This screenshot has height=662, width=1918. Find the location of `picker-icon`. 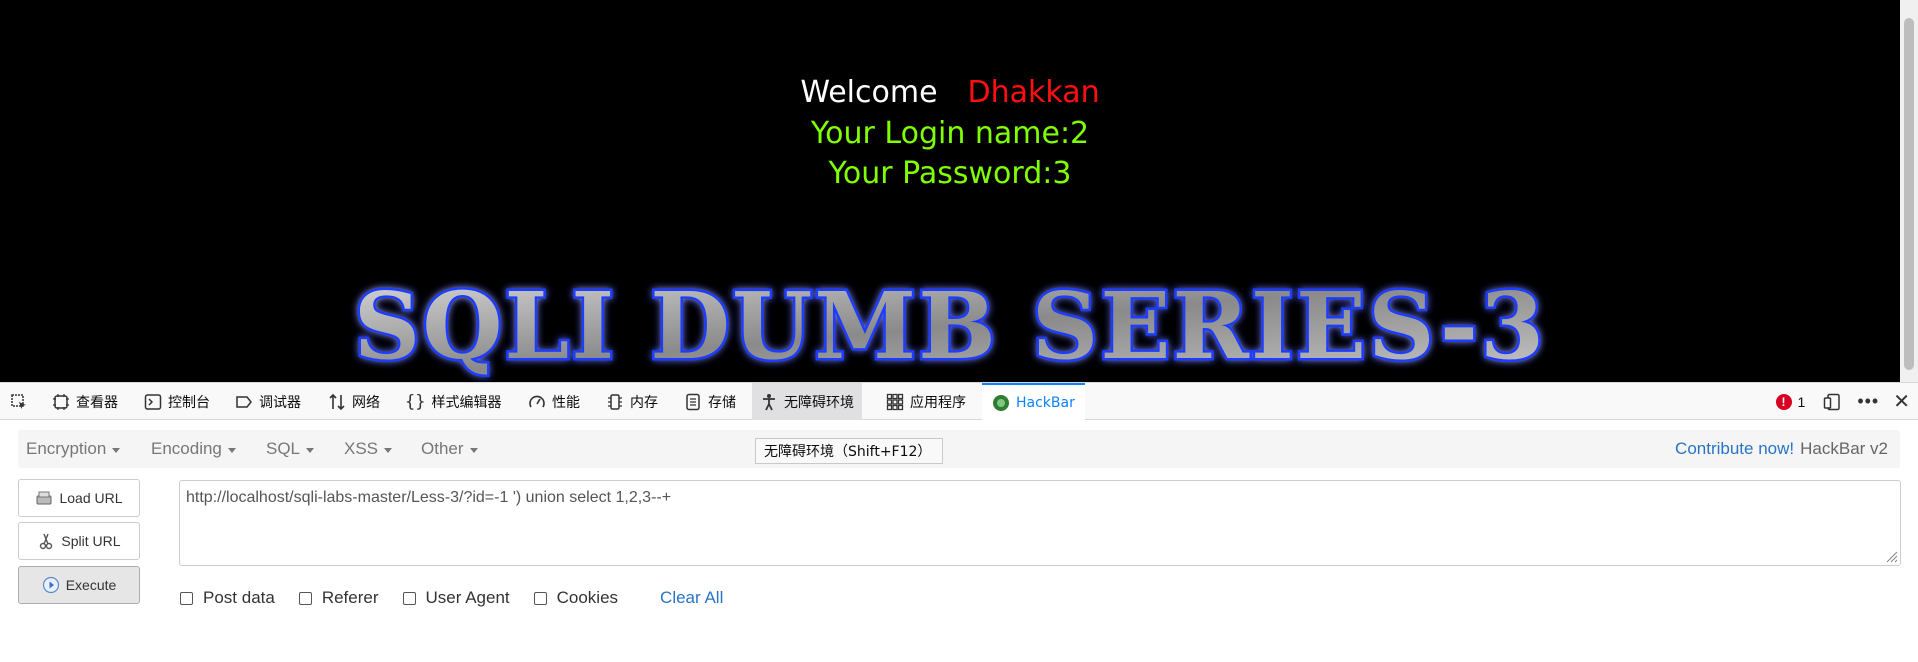

picker-icon is located at coordinates (18, 401).